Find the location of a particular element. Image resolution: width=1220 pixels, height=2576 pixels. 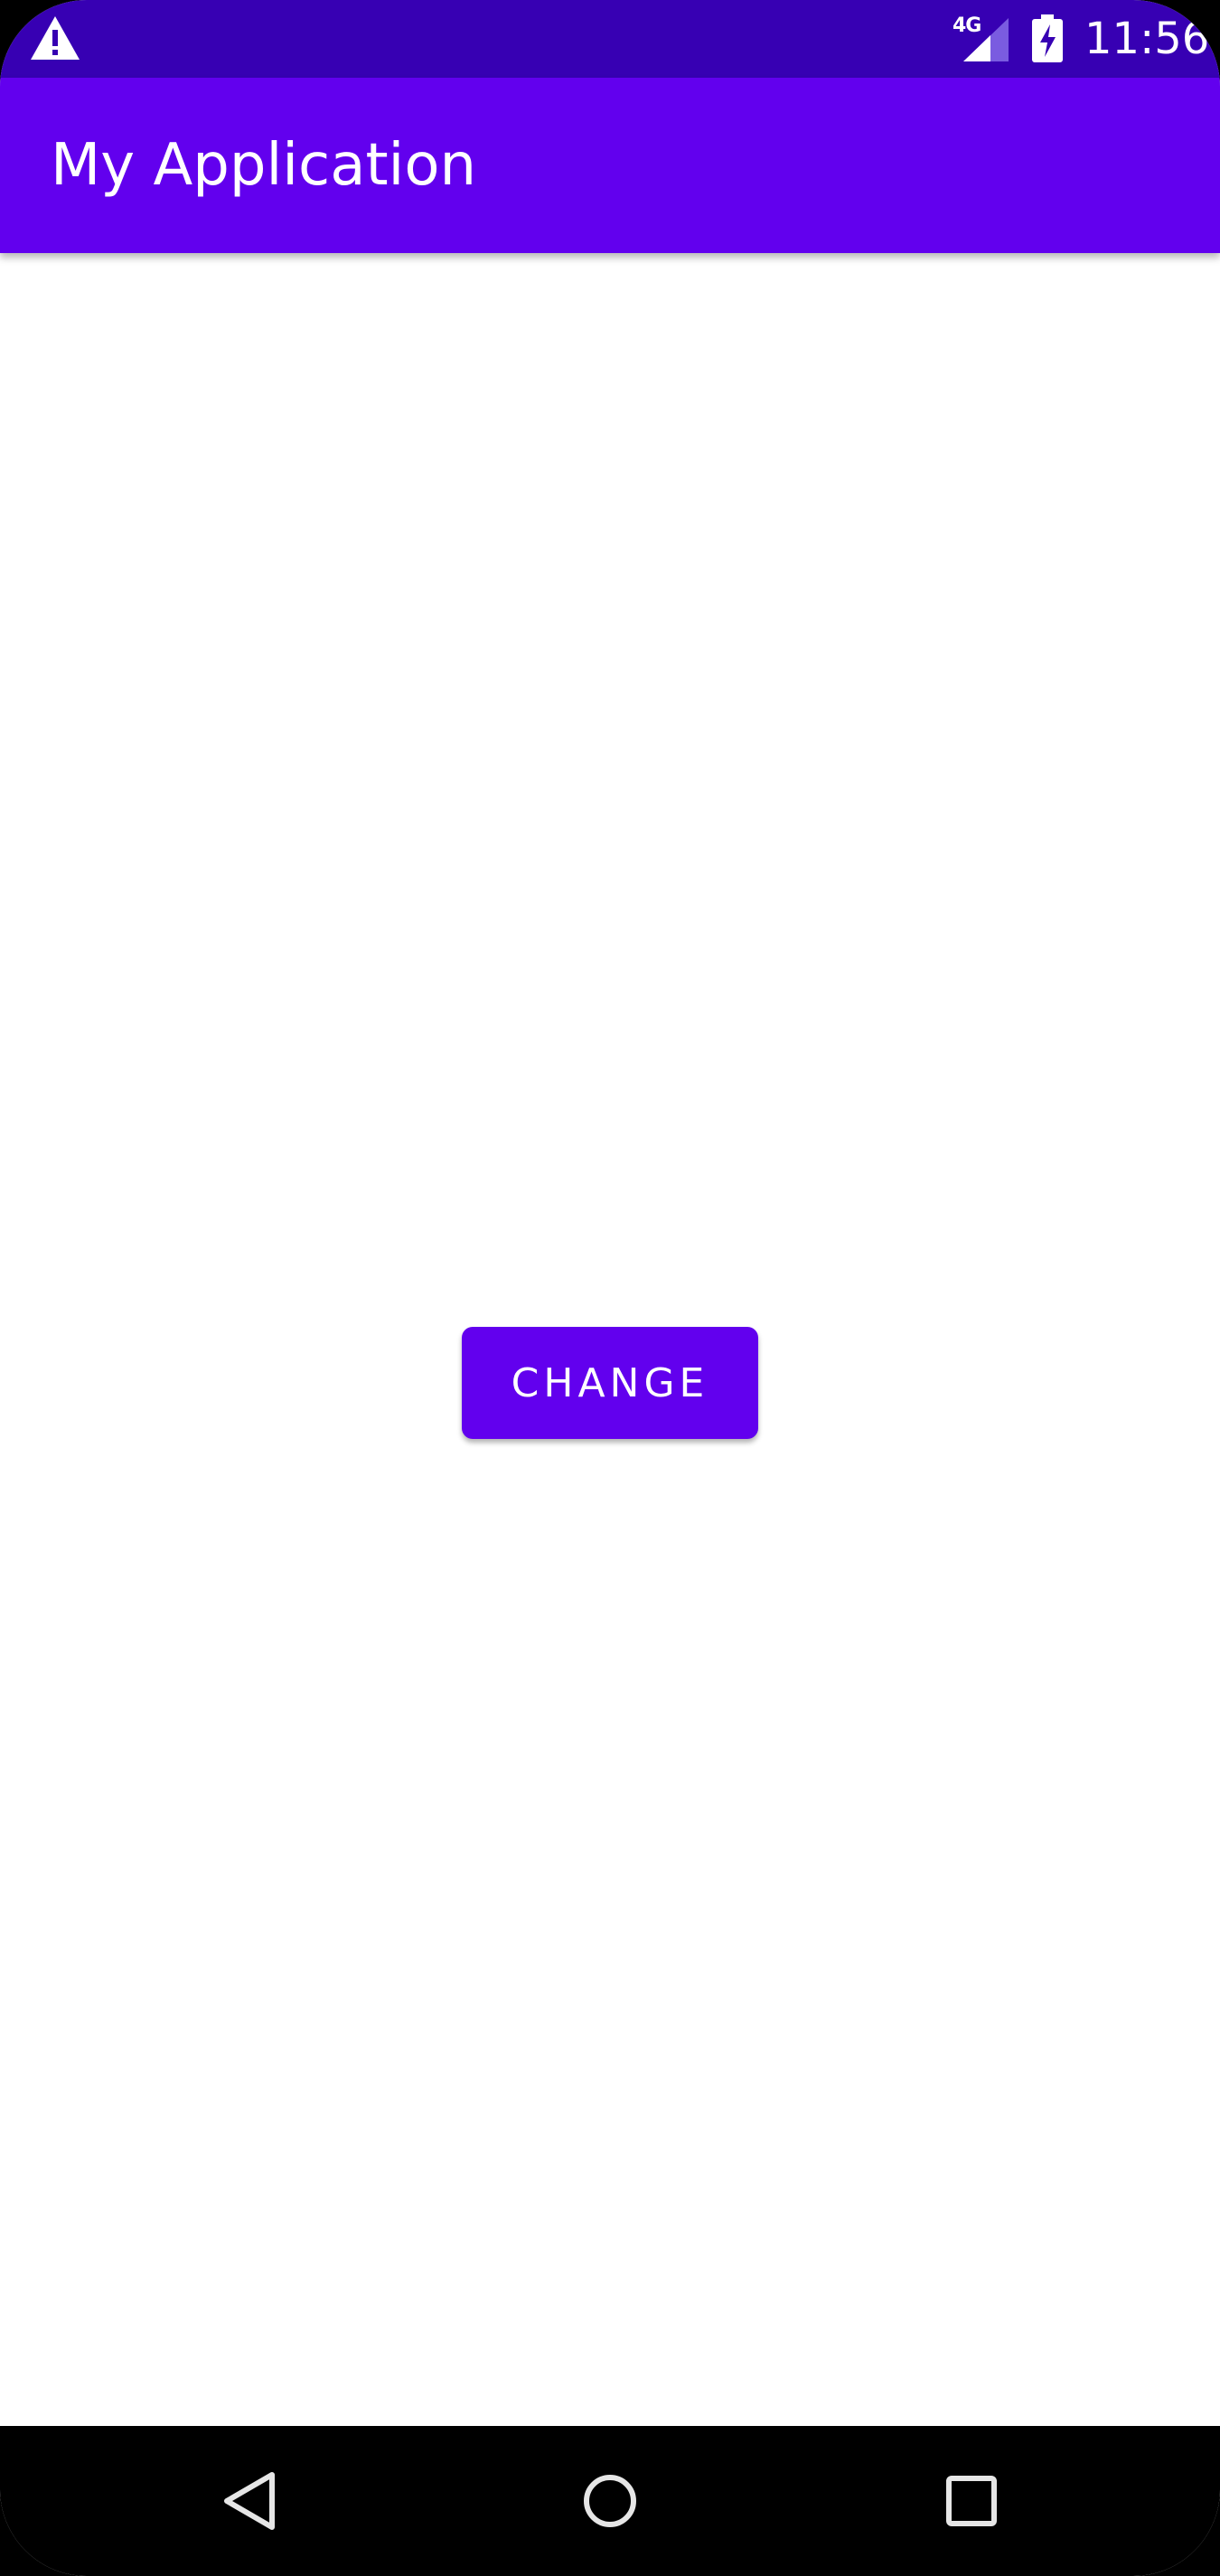

back-icon is located at coordinates (249, 2501).